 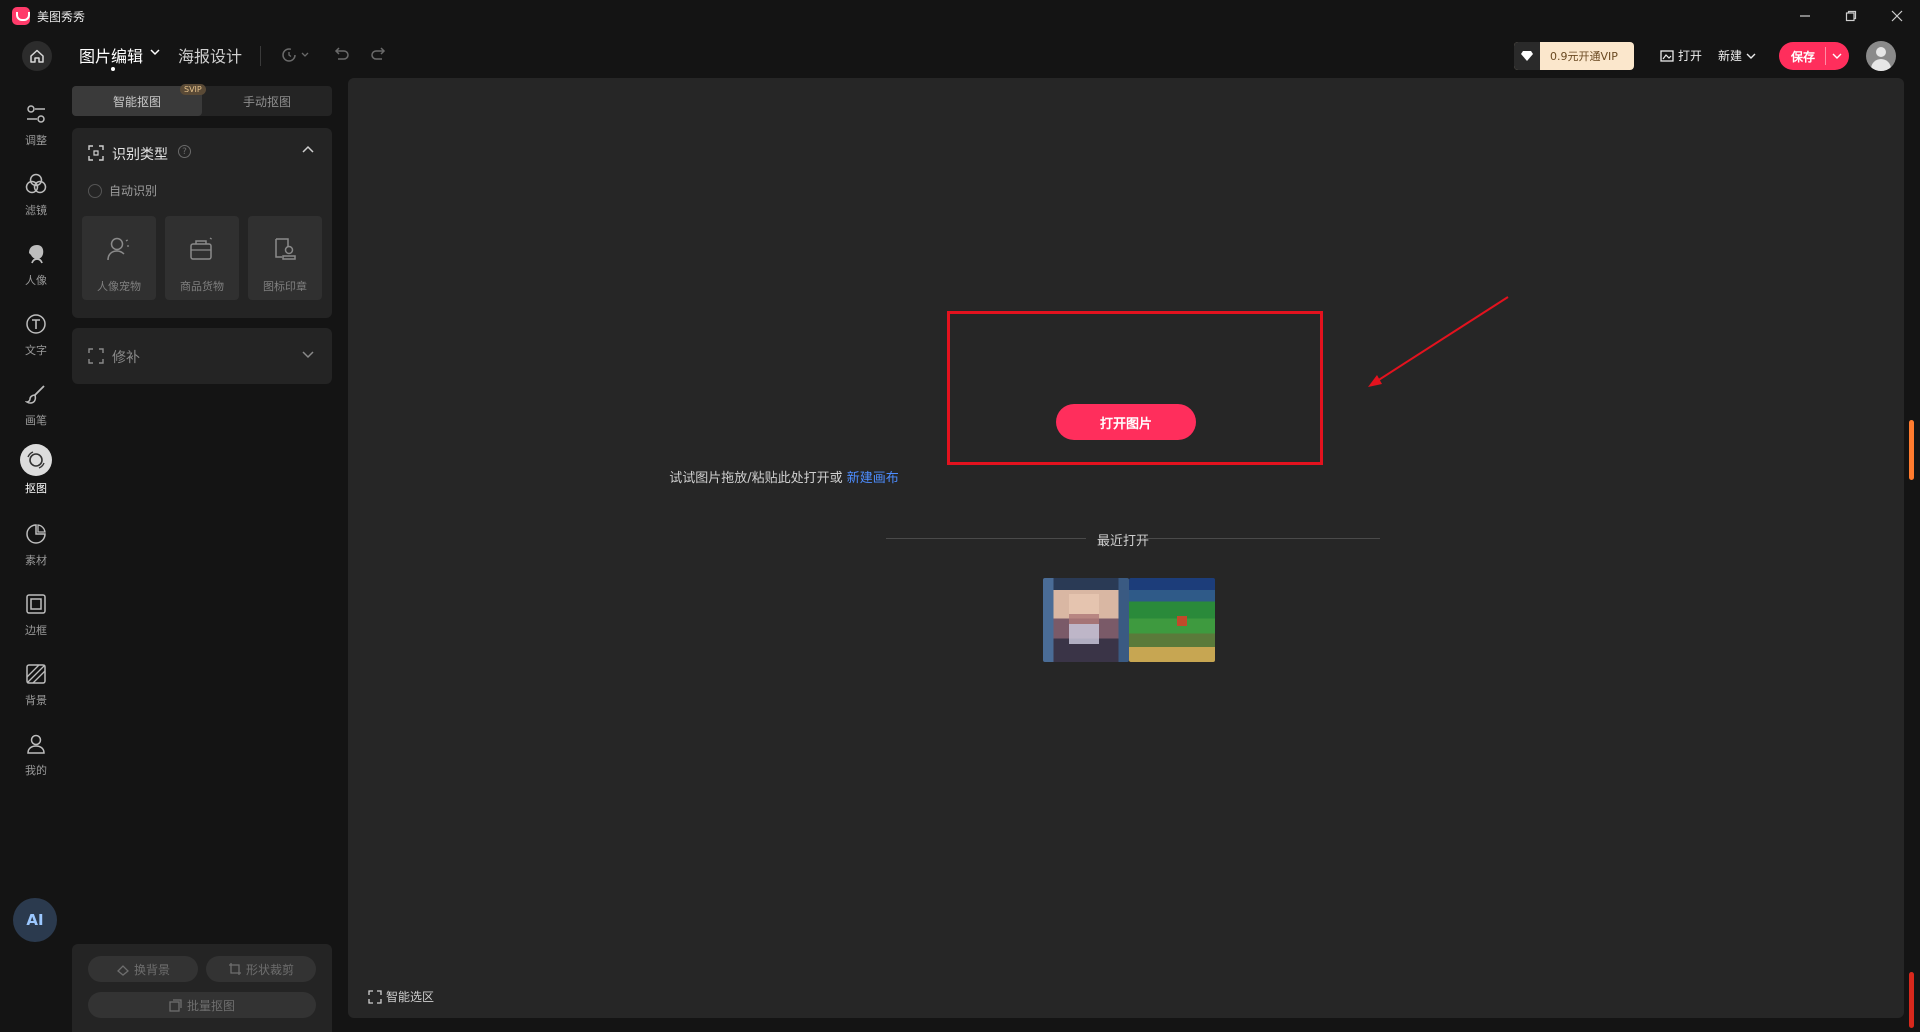 I want to click on toolbar-divider, so click(x=260, y=56).